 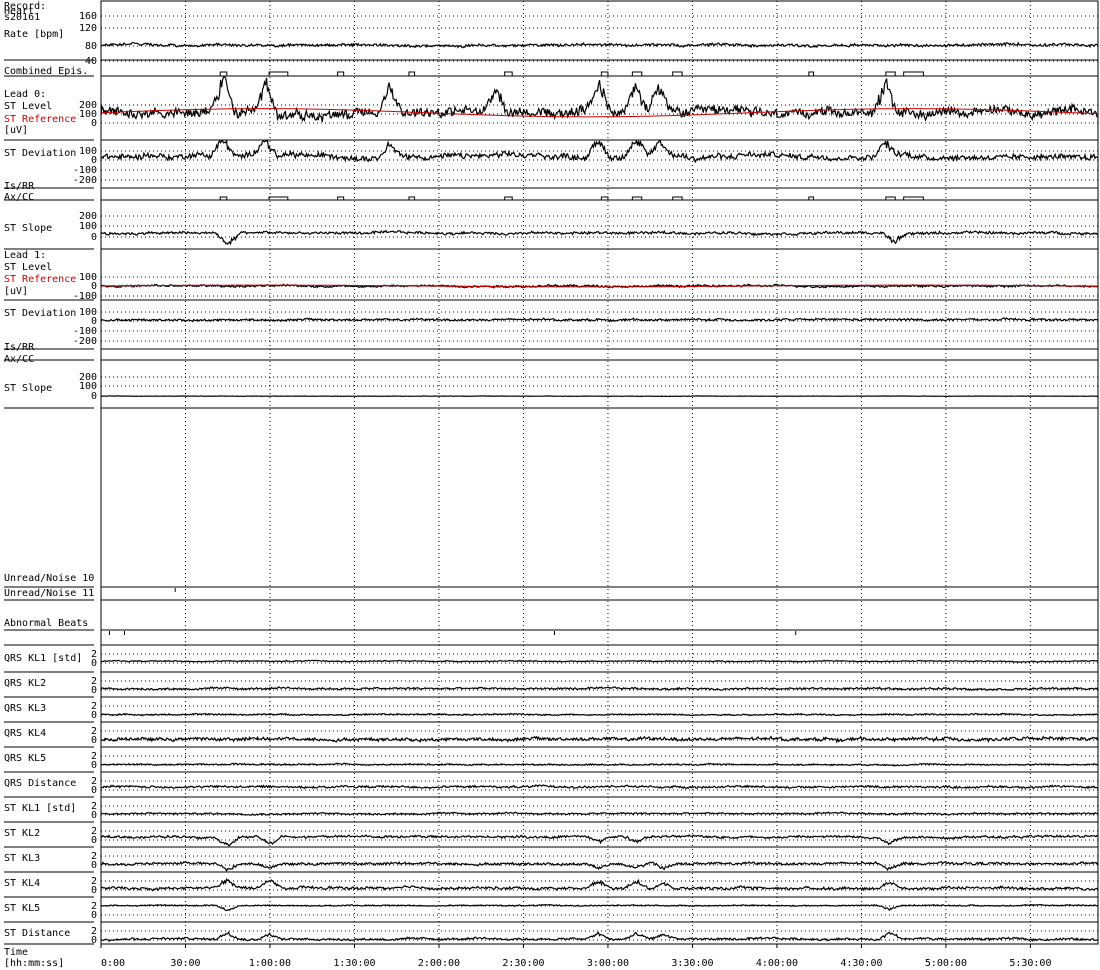 I want to click on x-tick-label: 4:30:00, so click(x=861, y=963).